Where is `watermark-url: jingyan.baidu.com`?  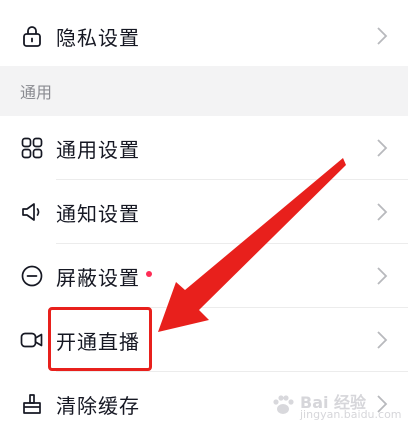 watermark-url: jingyan.baidu.com is located at coordinates (351, 414).